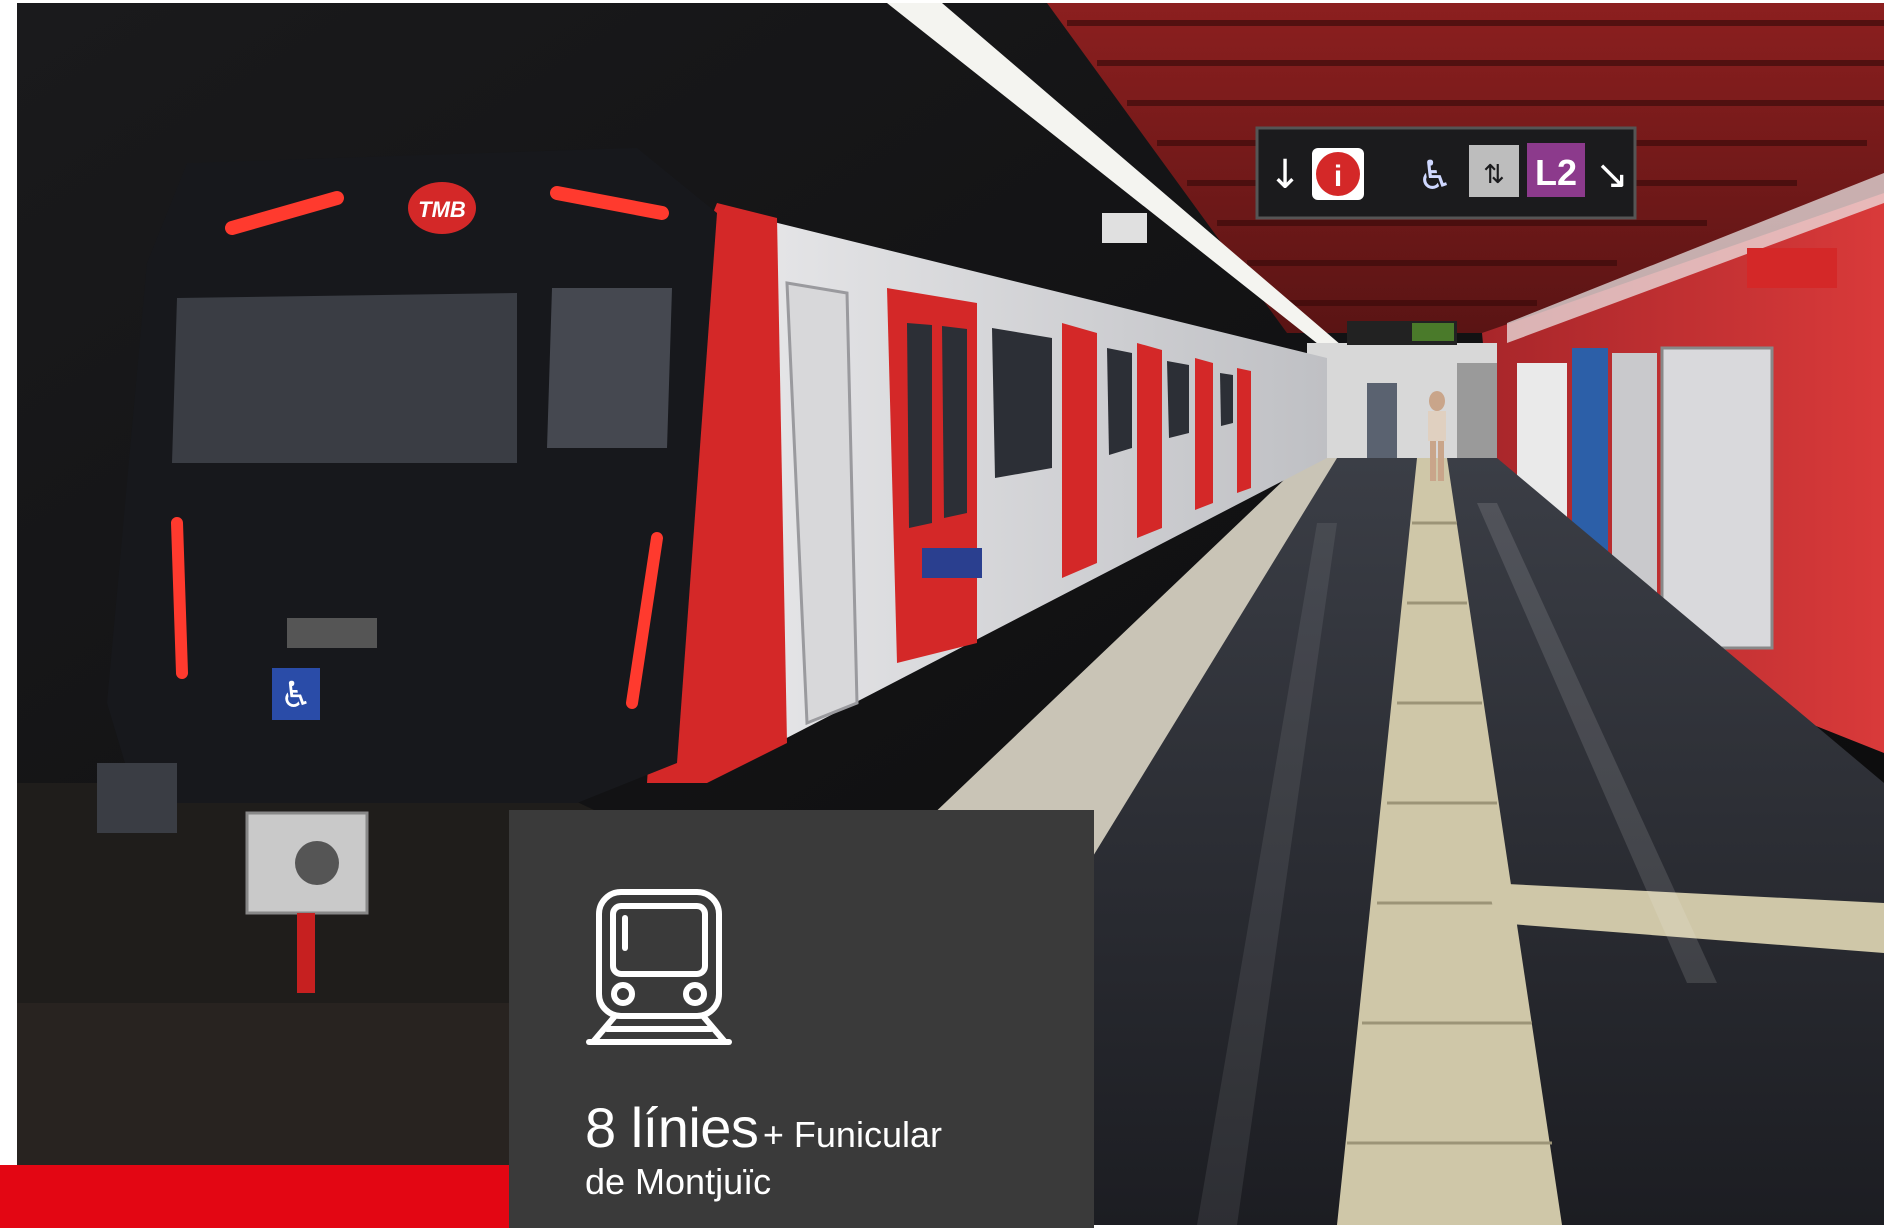 This screenshot has width=1893, height=1228. Describe the element at coordinates (296, 695) in the screenshot. I see `train-wheelchair-icon: ♿` at that location.